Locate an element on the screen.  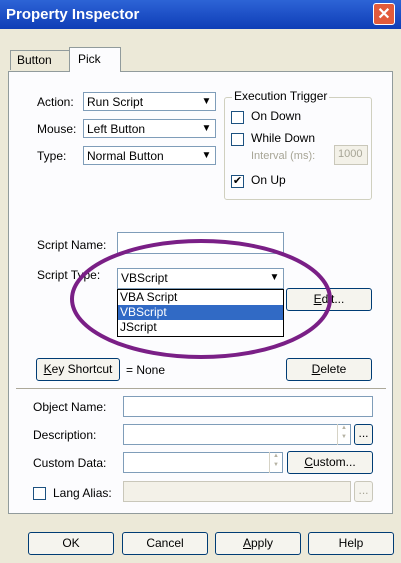
help-button: Help is located at coordinates (351, 543).